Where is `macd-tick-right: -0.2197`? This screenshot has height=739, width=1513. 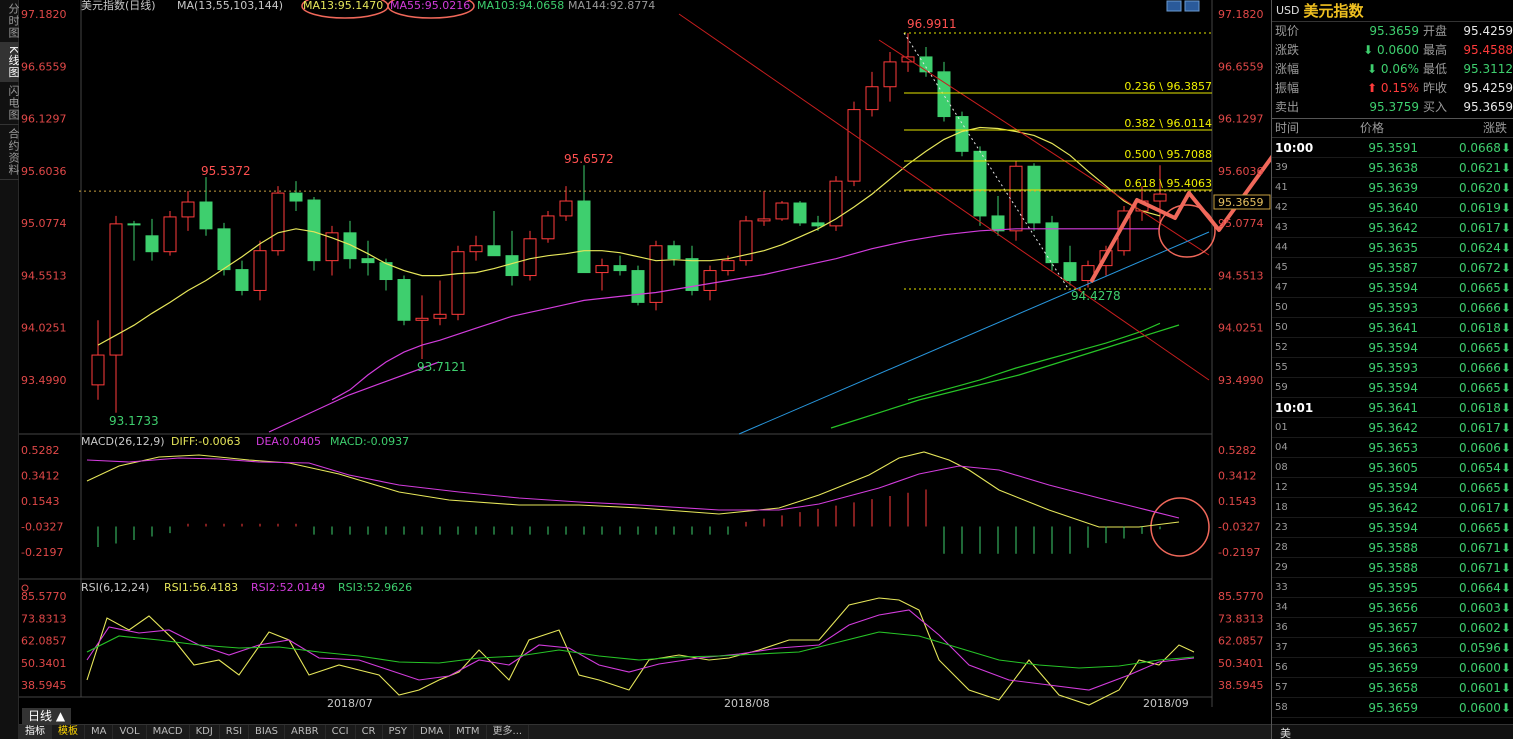
macd-tick-right: -0.2197 is located at coordinates (1239, 552).